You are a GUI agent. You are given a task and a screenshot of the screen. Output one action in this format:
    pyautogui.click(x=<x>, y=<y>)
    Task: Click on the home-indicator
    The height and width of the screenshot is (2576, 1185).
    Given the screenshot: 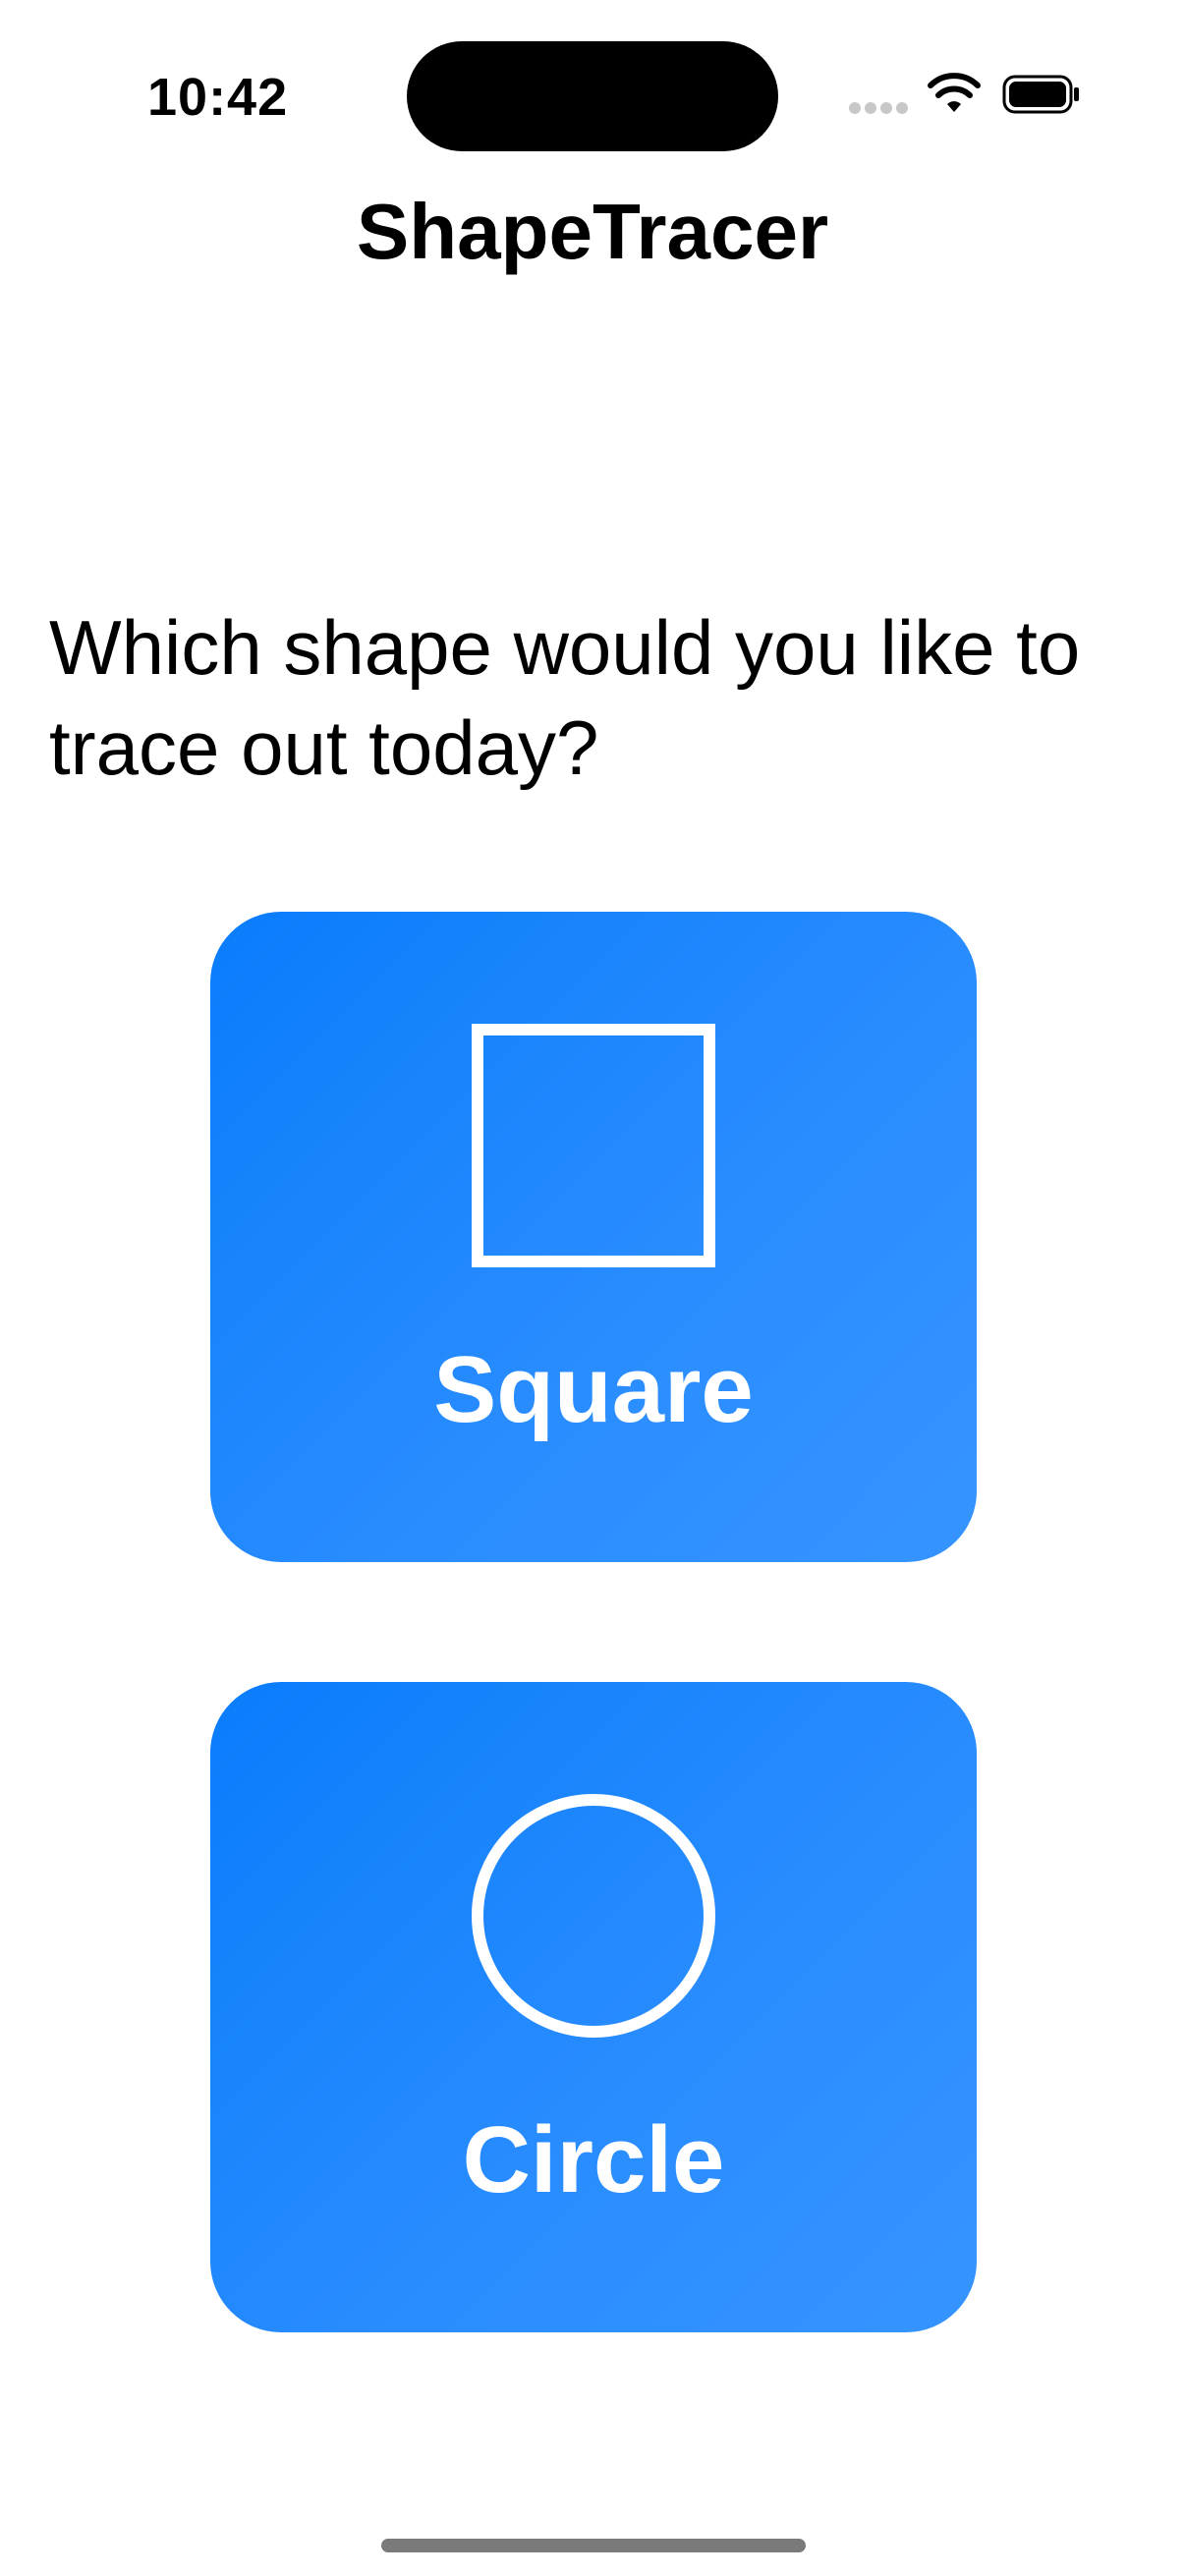 What is the action you would take?
    pyautogui.click(x=594, y=2545)
    